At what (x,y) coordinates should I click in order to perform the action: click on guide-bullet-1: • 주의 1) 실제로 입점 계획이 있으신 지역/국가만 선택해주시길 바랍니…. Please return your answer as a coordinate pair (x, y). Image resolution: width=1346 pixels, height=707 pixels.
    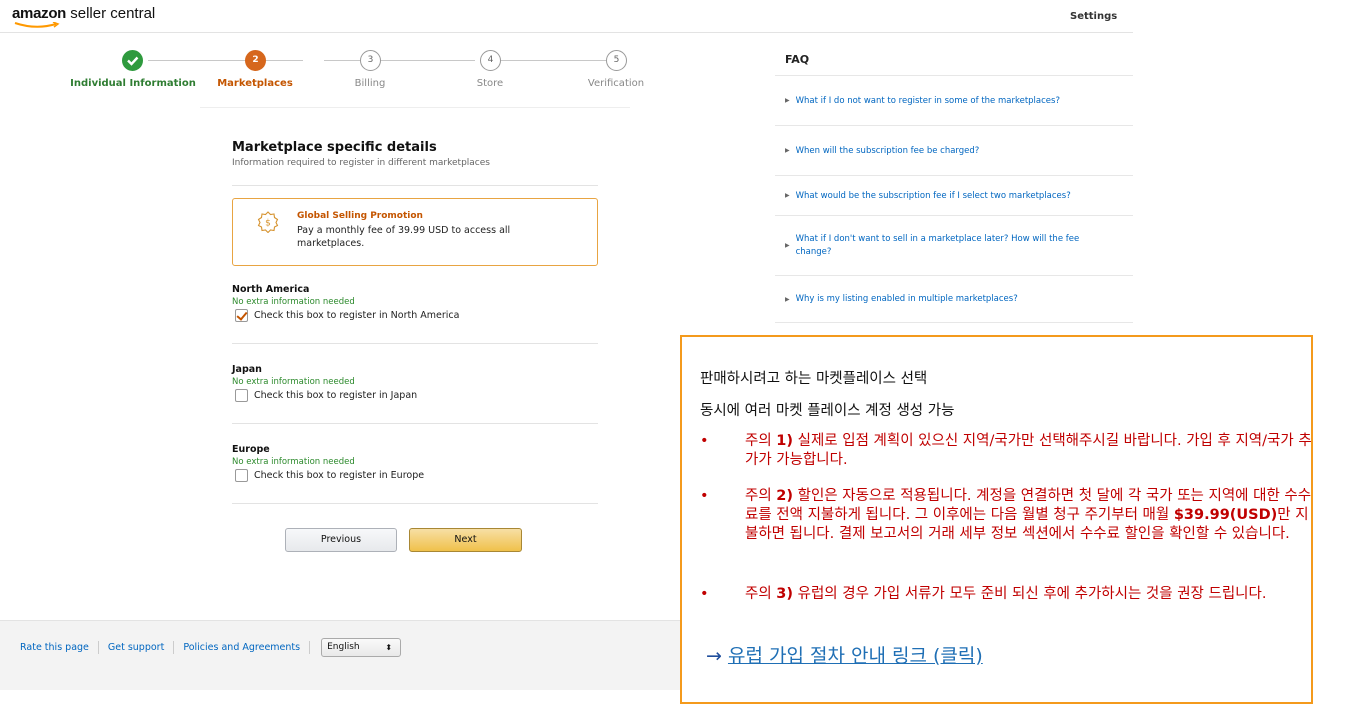
    Looking at the image, I should click on (1006, 452).